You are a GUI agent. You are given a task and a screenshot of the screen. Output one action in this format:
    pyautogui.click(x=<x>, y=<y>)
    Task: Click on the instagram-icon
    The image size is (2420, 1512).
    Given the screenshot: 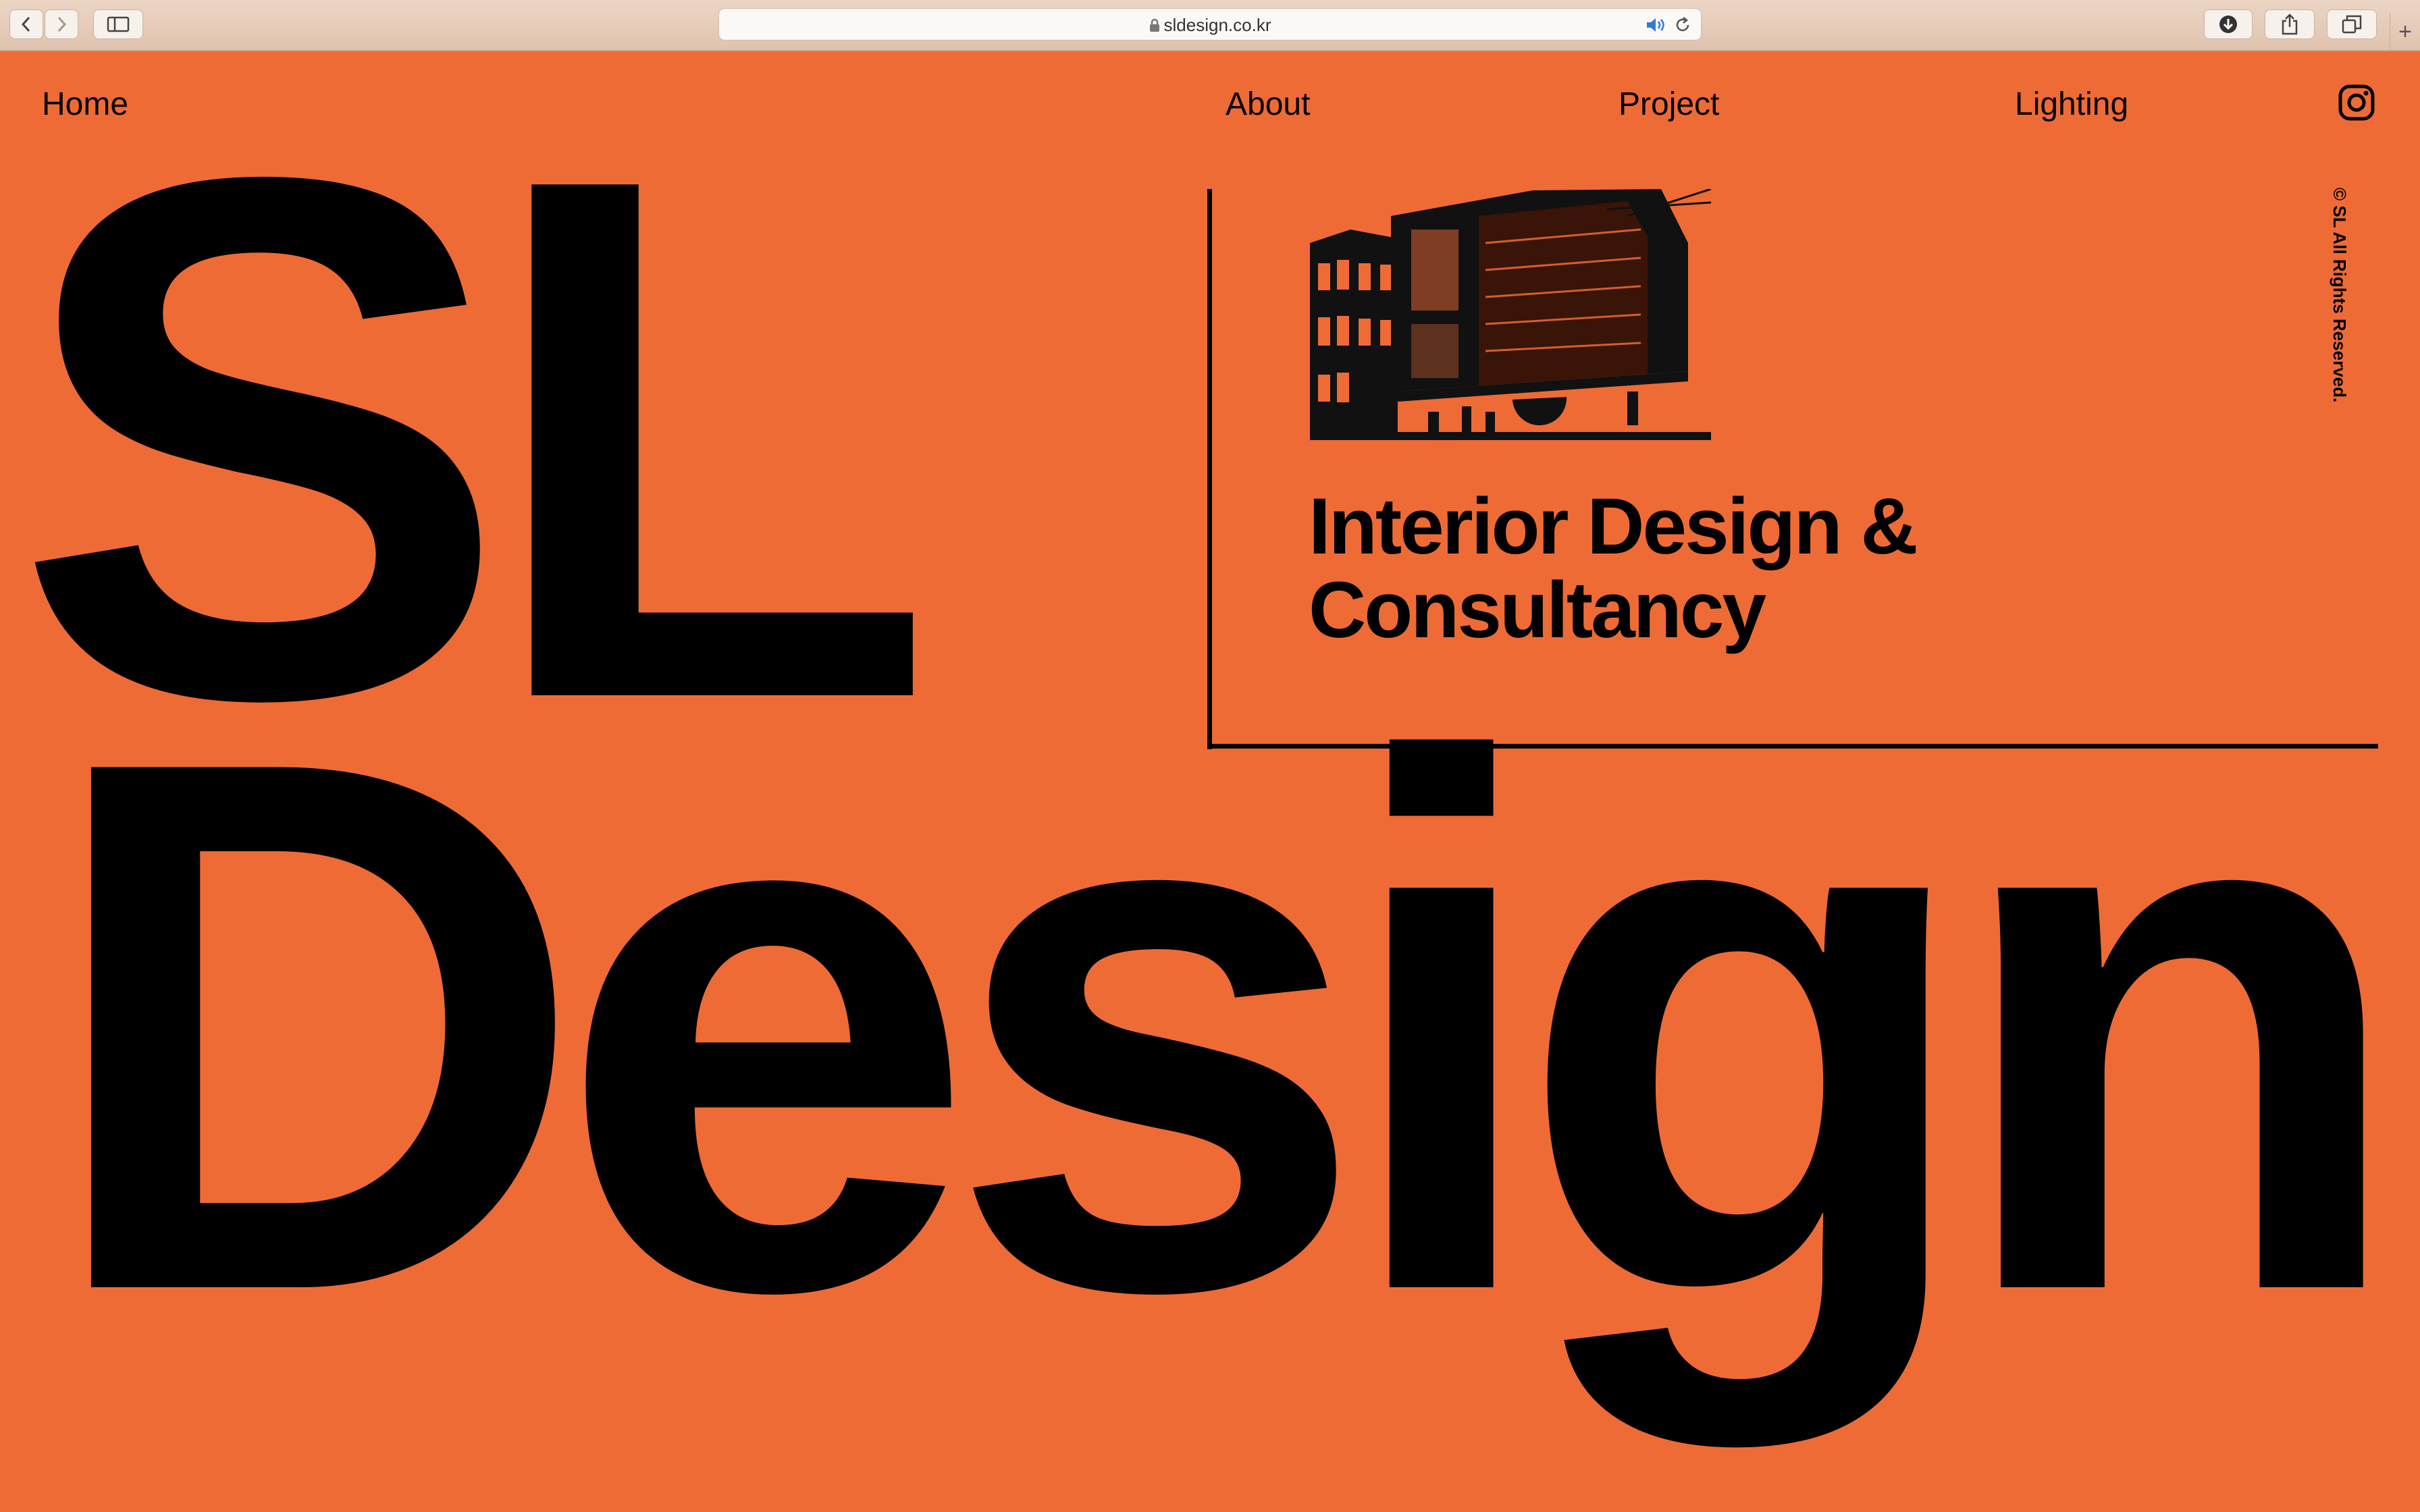 What is the action you would take?
    pyautogui.click(x=2356, y=102)
    